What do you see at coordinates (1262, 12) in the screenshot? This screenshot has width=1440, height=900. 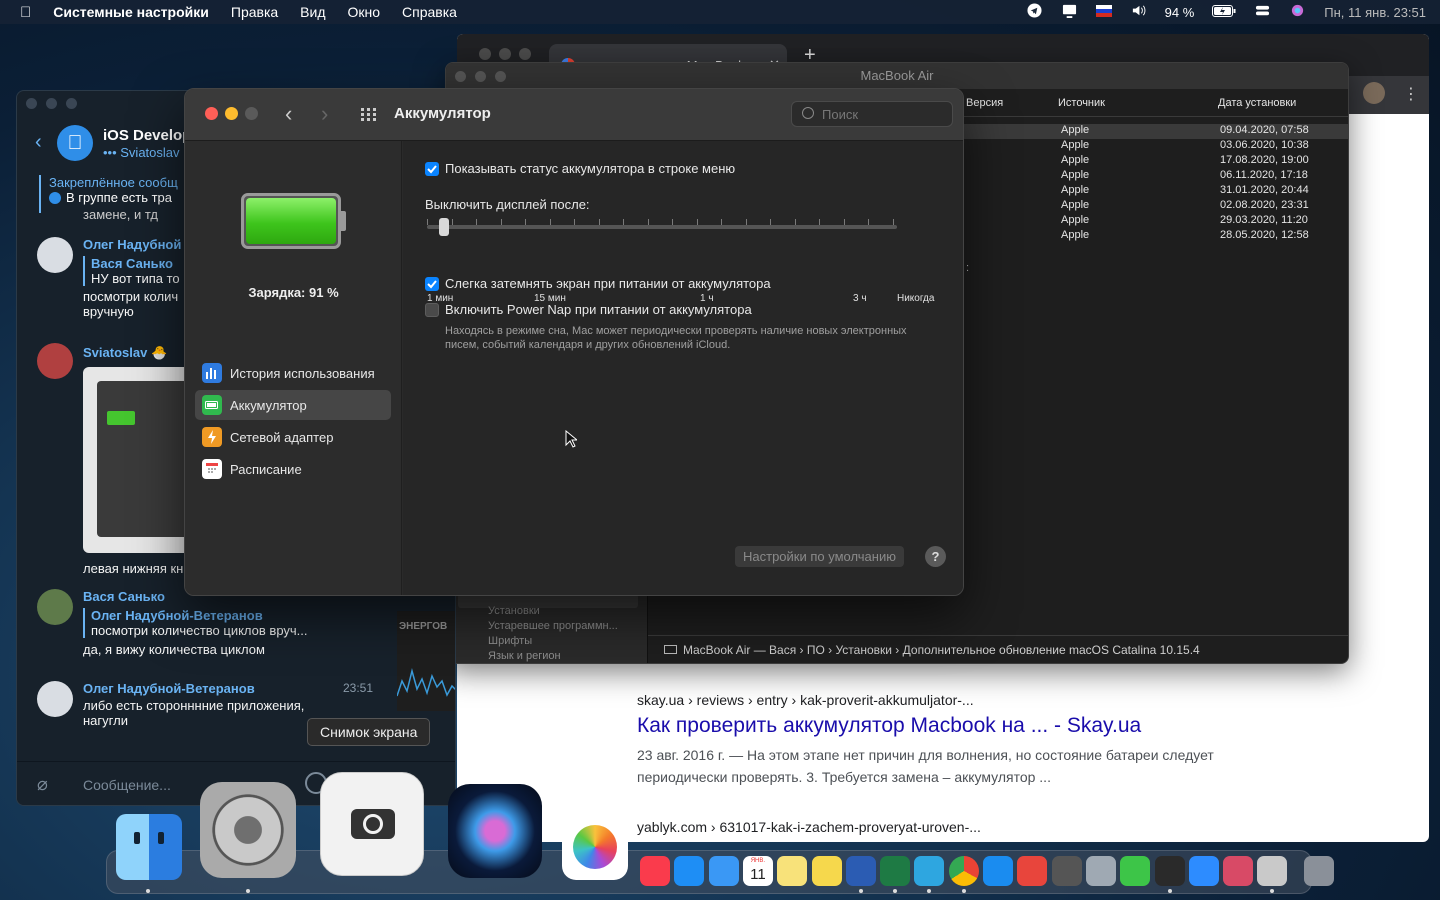 I see `control-center-icon` at bounding box center [1262, 12].